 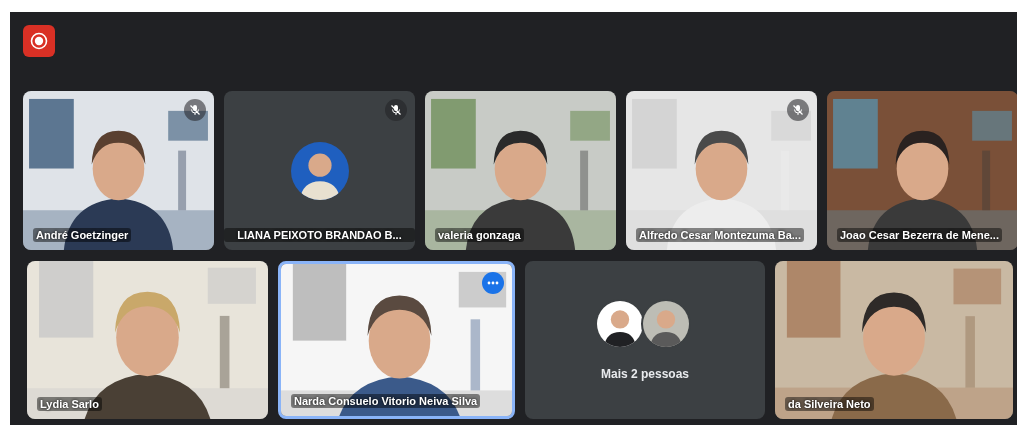 What do you see at coordinates (645, 374) in the screenshot?
I see `more-participants-label: Mais 2 pessoas` at bounding box center [645, 374].